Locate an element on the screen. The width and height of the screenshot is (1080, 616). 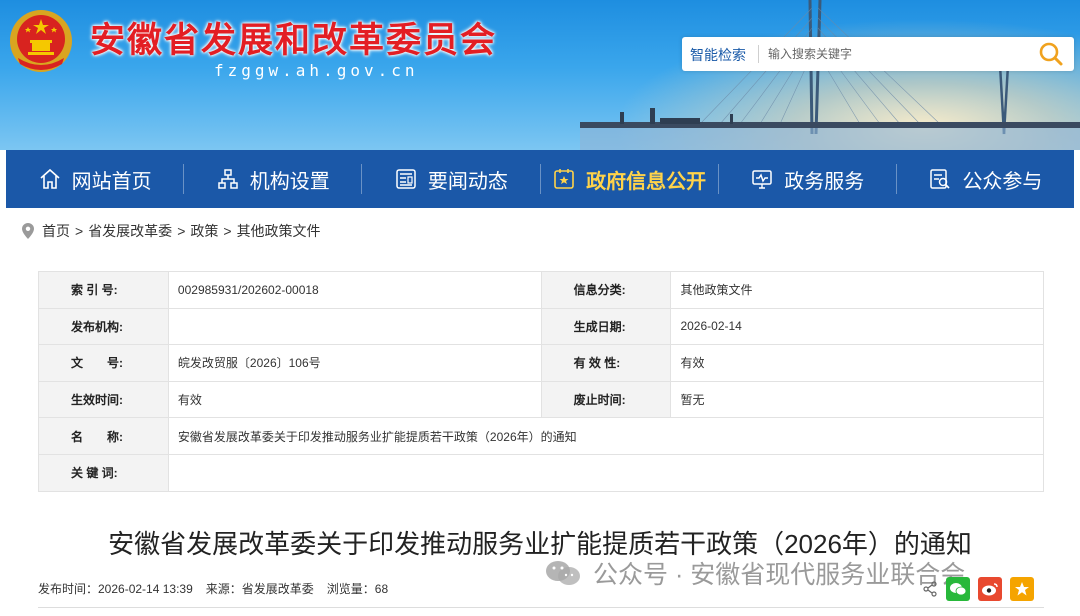
keywords-label: 关 键 词: is located at coordinates (103, 472).